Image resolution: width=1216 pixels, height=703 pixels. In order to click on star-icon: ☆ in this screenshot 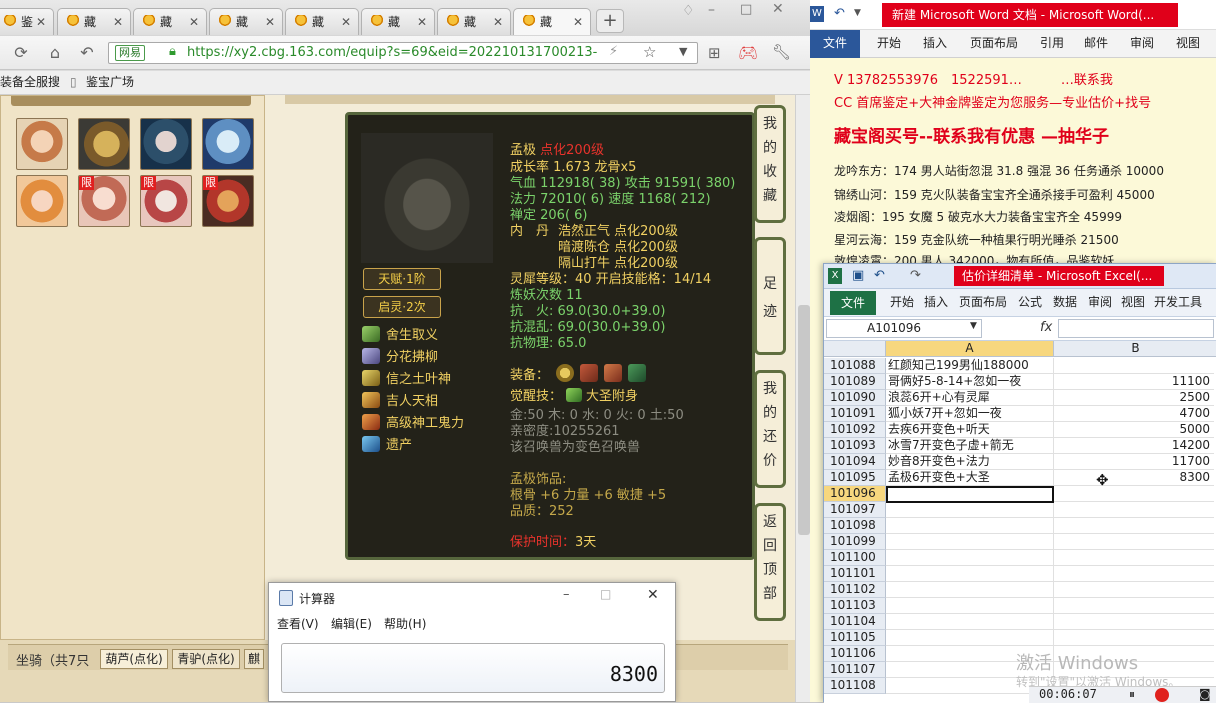, I will do `click(649, 52)`.